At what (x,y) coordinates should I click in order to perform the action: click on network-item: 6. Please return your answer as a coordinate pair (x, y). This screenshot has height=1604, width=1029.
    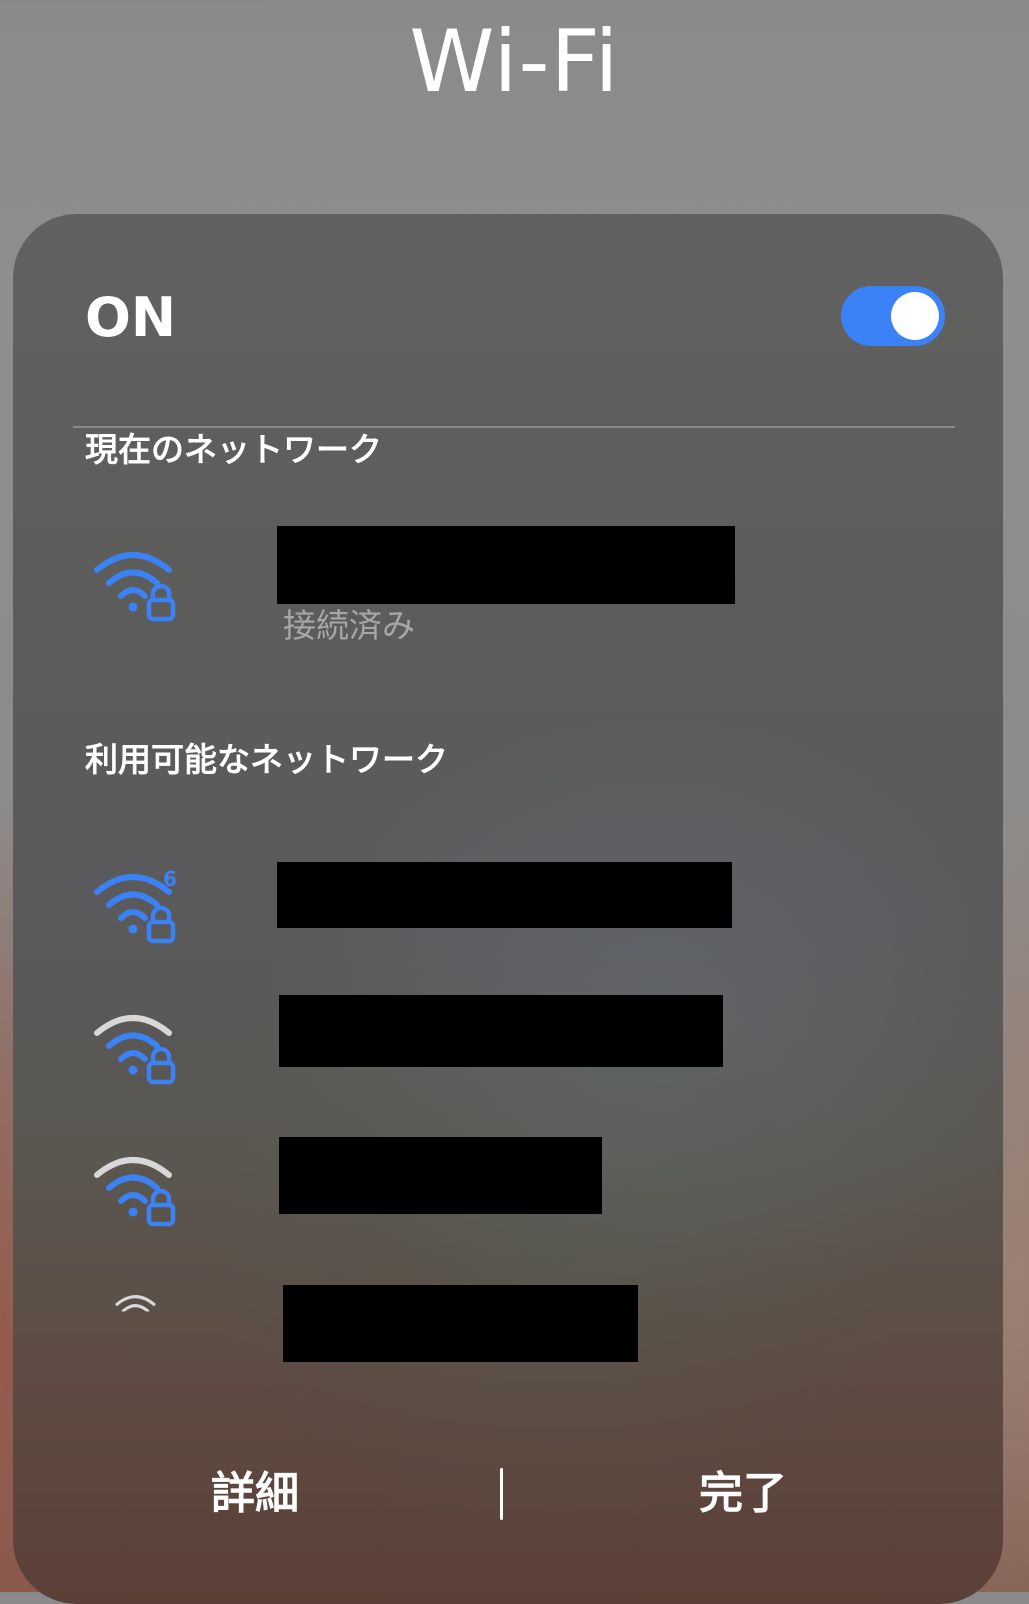
    Looking at the image, I should click on (523, 904).